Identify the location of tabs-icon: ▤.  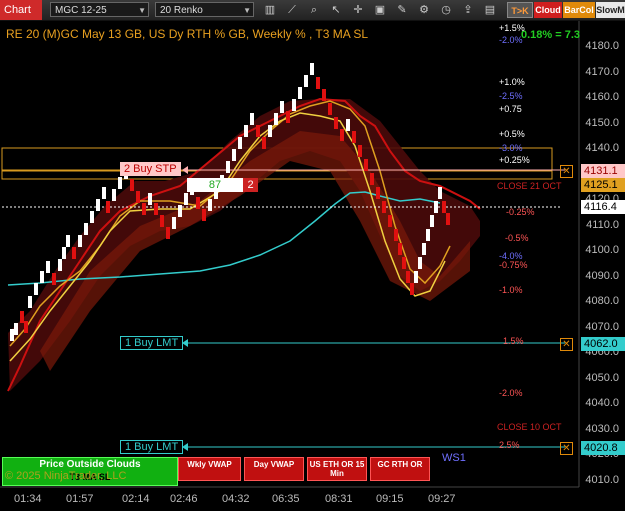
(490, 10).